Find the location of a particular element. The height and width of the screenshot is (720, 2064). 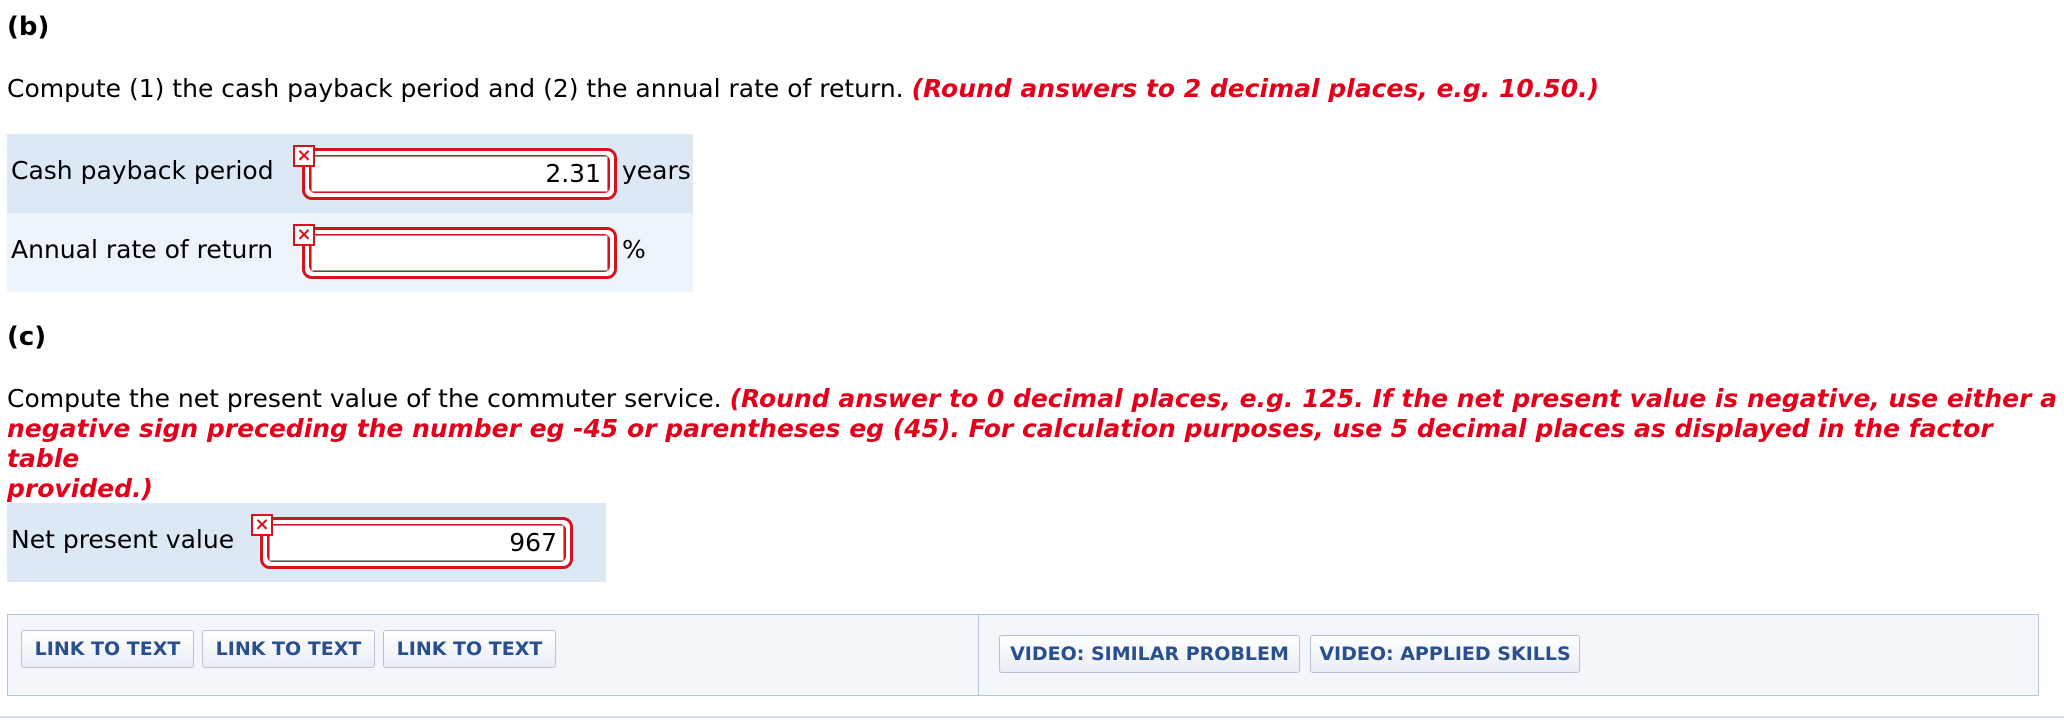

npv-input: 967 is located at coordinates (416, 543).